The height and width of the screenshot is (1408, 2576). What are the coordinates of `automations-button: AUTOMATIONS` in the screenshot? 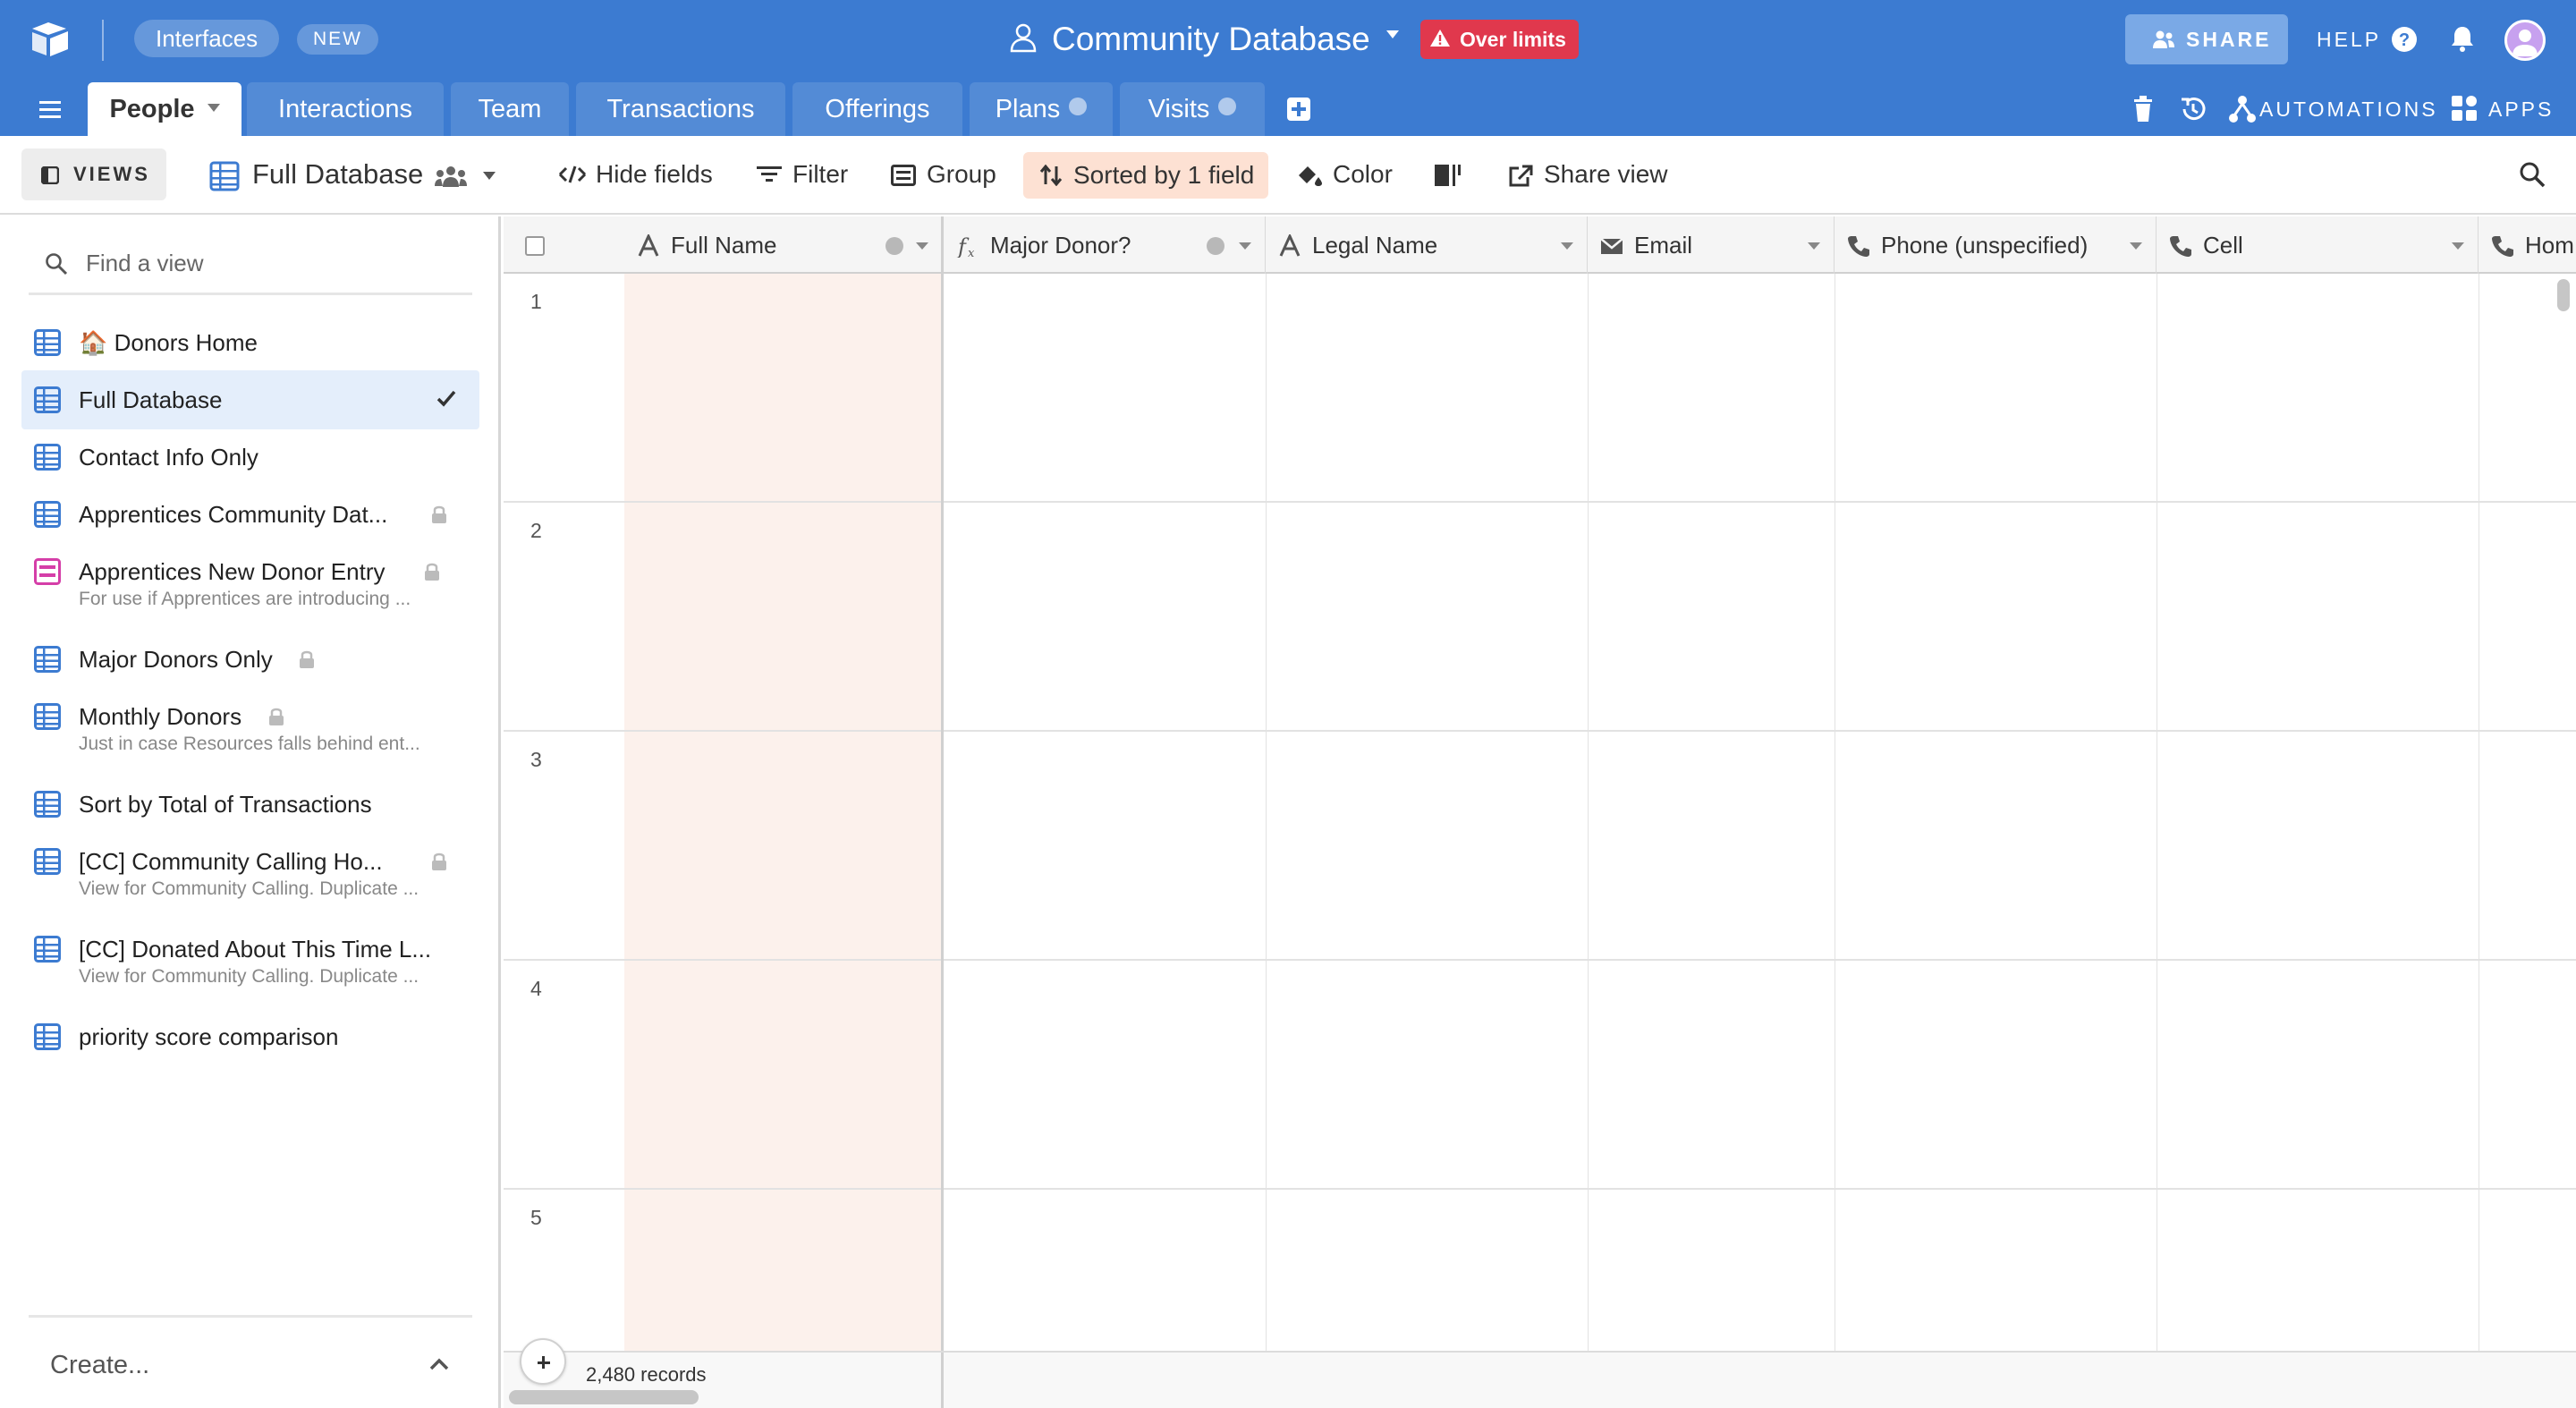 It's located at (2348, 109).